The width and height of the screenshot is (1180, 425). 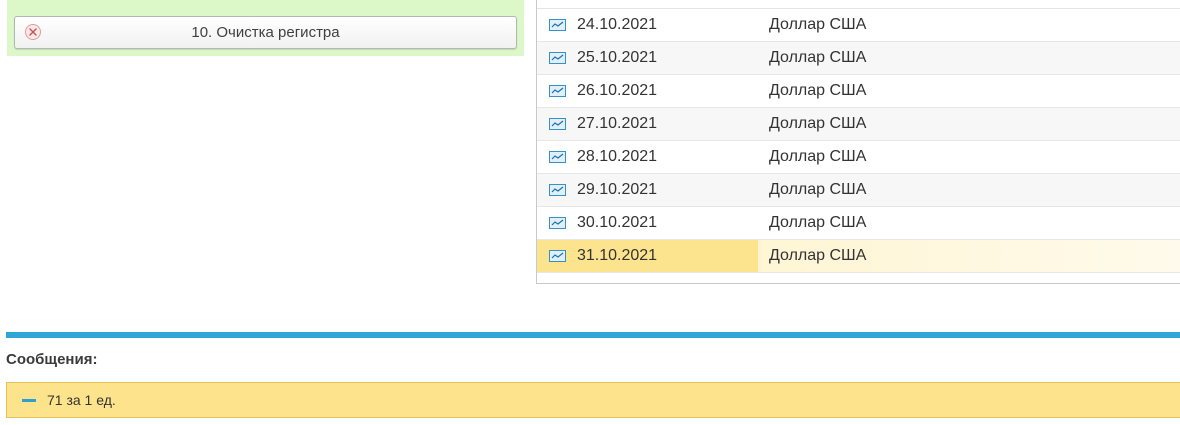 I want to click on row-date: 26.10.2021, so click(x=617, y=90).